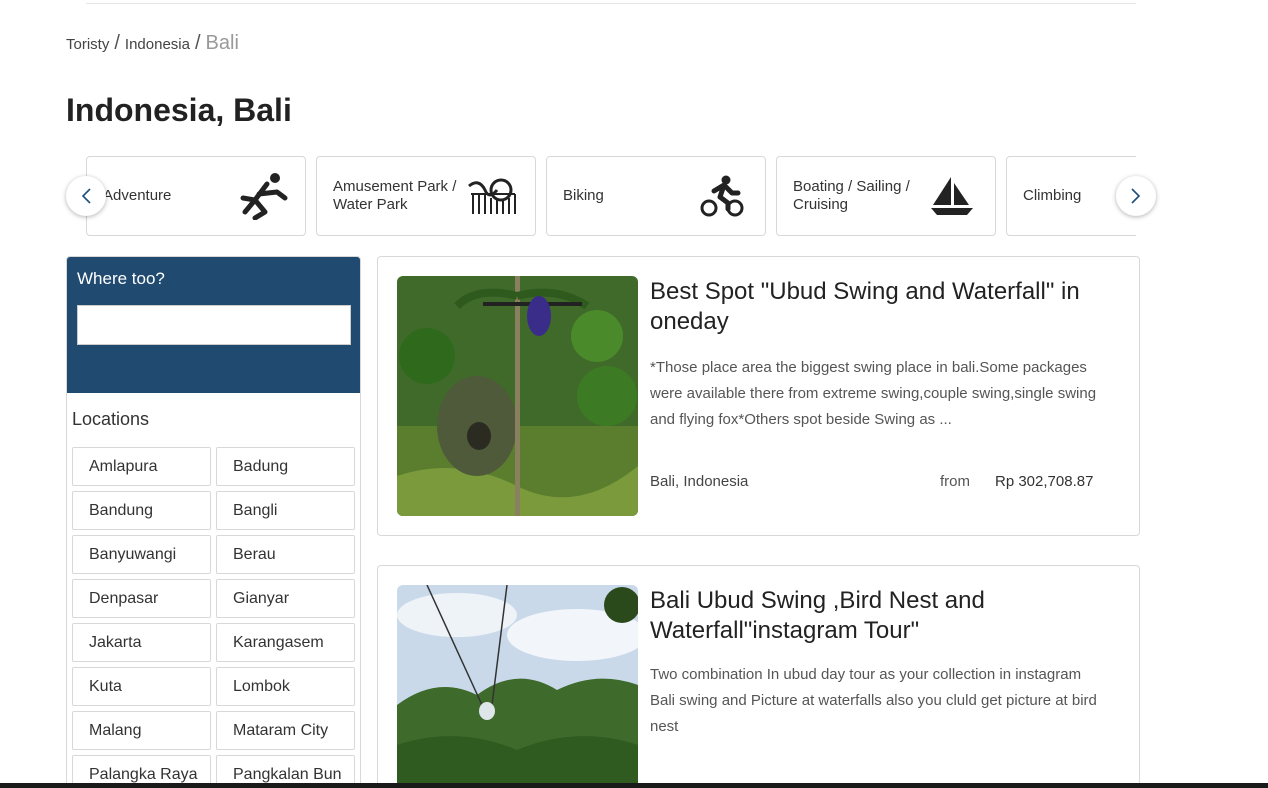  Describe the element at coordinates (722, 196) in the screenshot. I see `cyclist-icon` at that location.